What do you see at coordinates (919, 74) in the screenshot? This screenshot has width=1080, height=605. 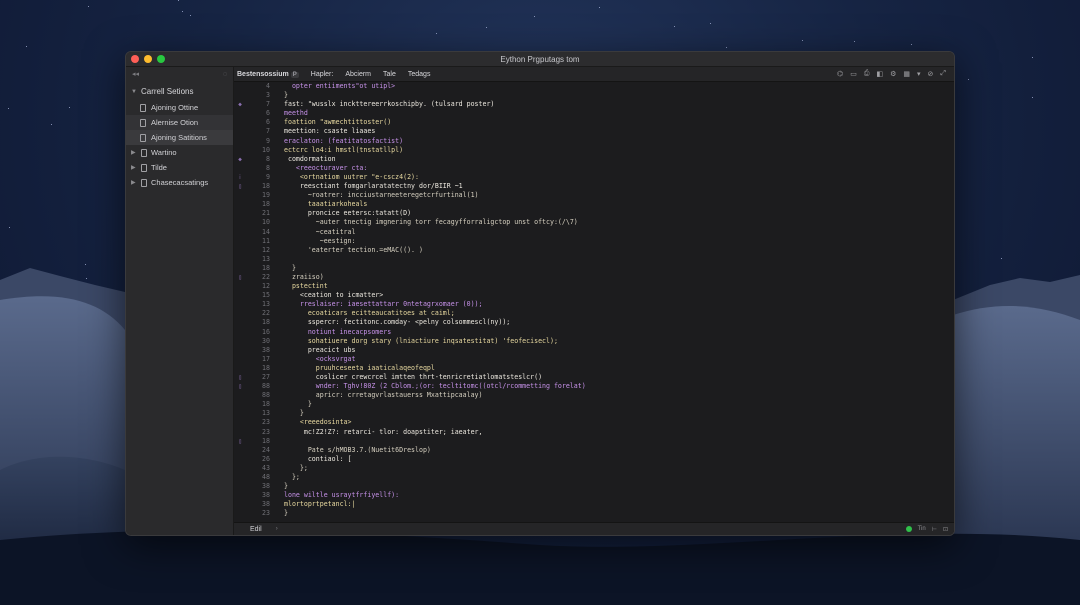 I see `chevron-down-icon: ▾` at bounding box center [919, 74].